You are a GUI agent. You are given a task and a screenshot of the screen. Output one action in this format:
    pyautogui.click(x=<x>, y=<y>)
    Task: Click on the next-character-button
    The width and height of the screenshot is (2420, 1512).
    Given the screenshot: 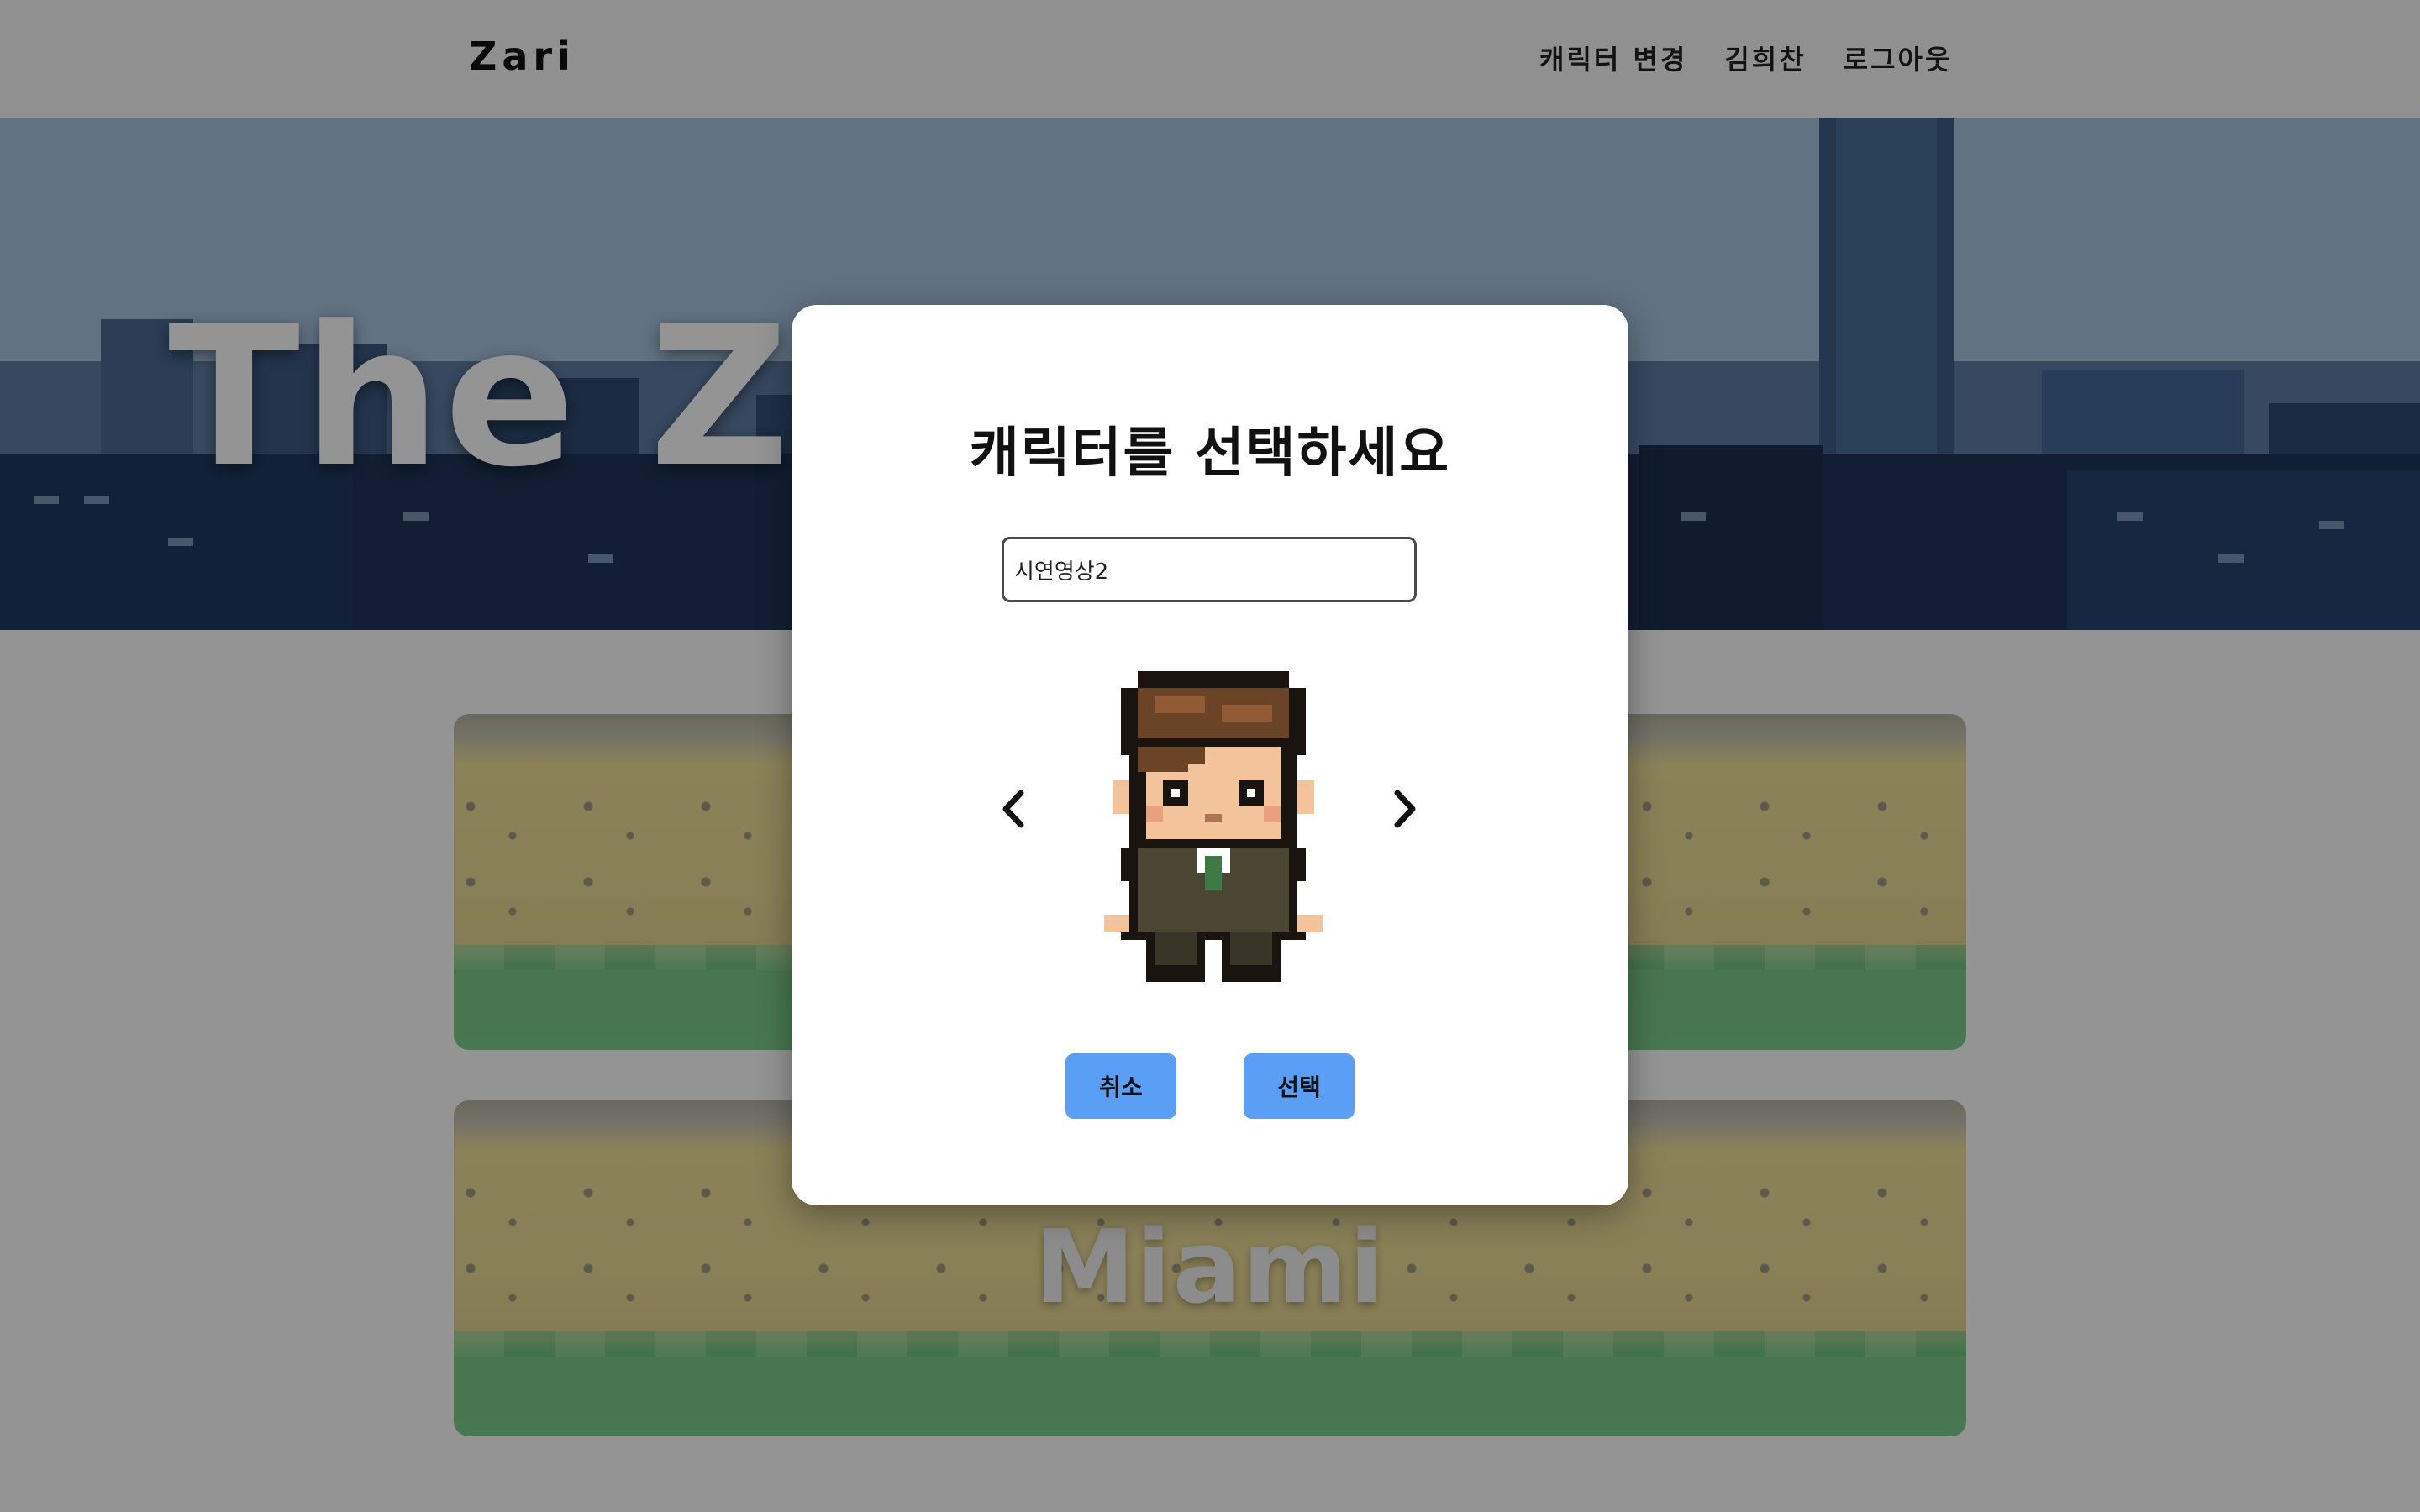 What is the action you would take?
    pyautogui.click(x=1405, y=809)
    